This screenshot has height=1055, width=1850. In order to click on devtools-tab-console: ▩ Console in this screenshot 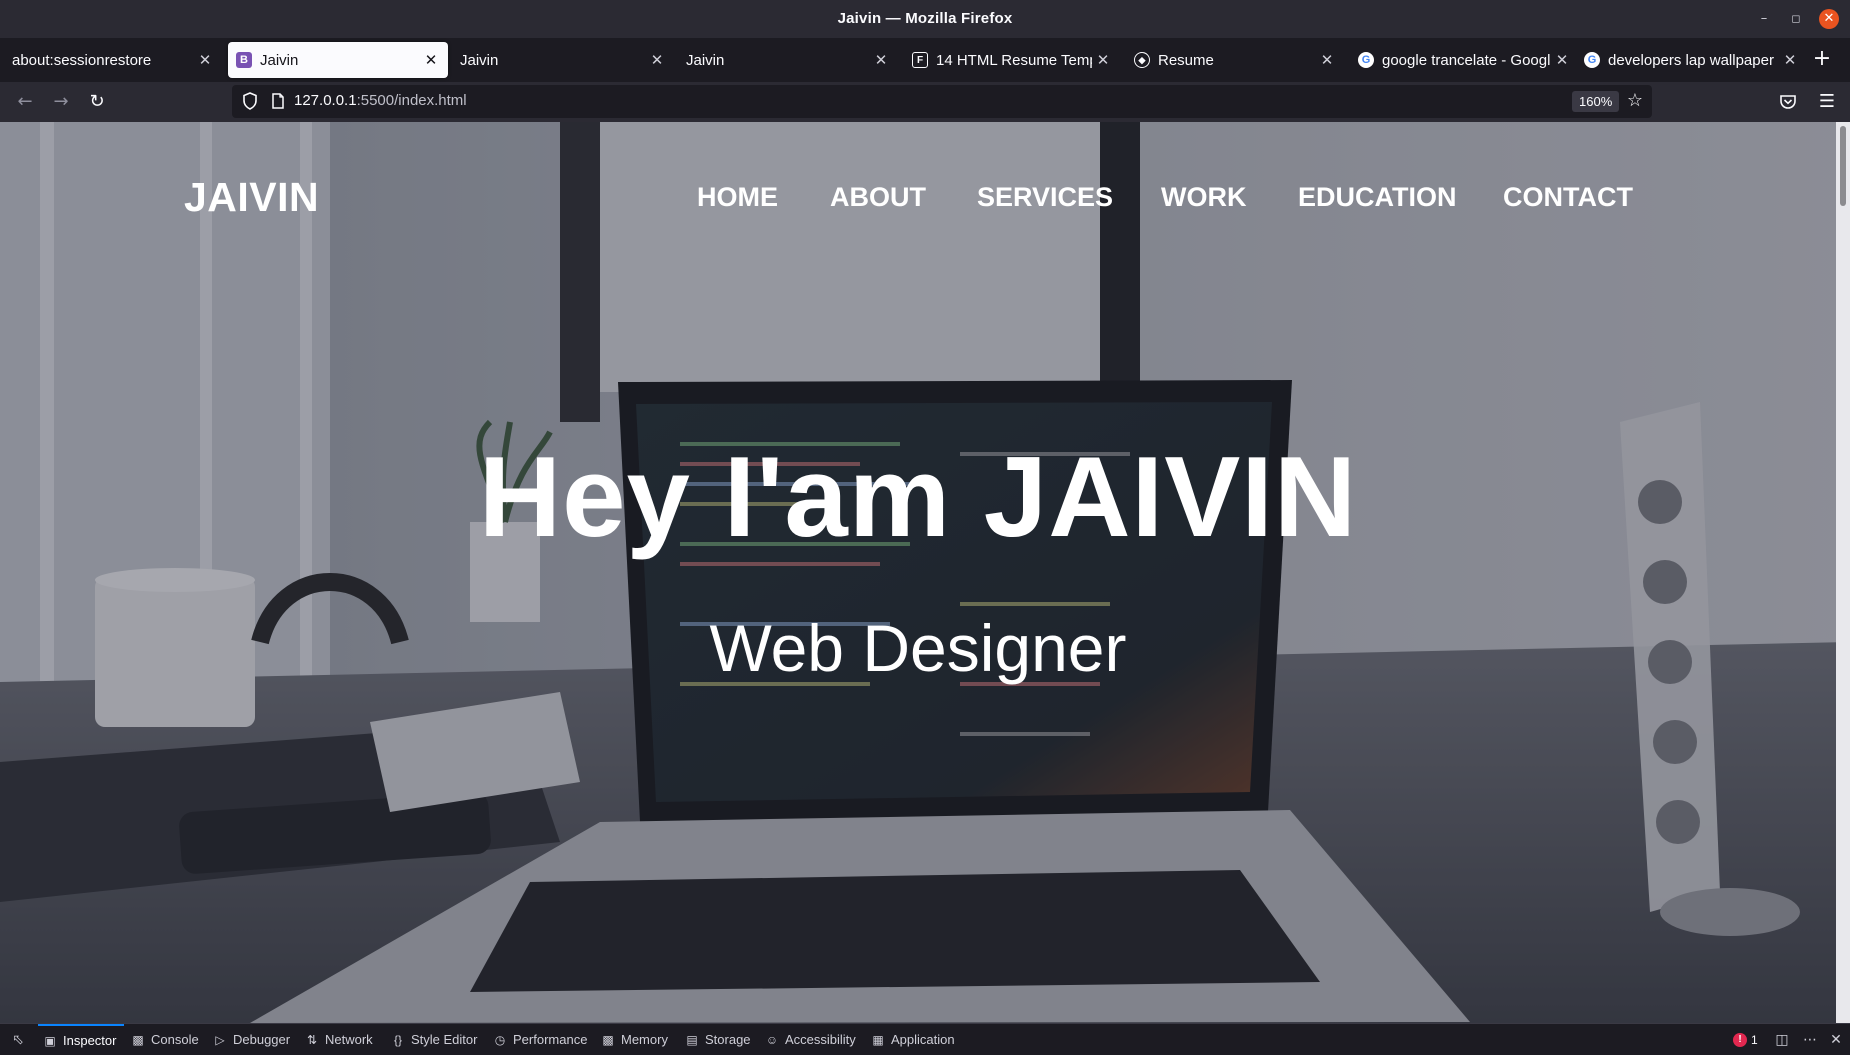, I will do `click(164, 1039)`.